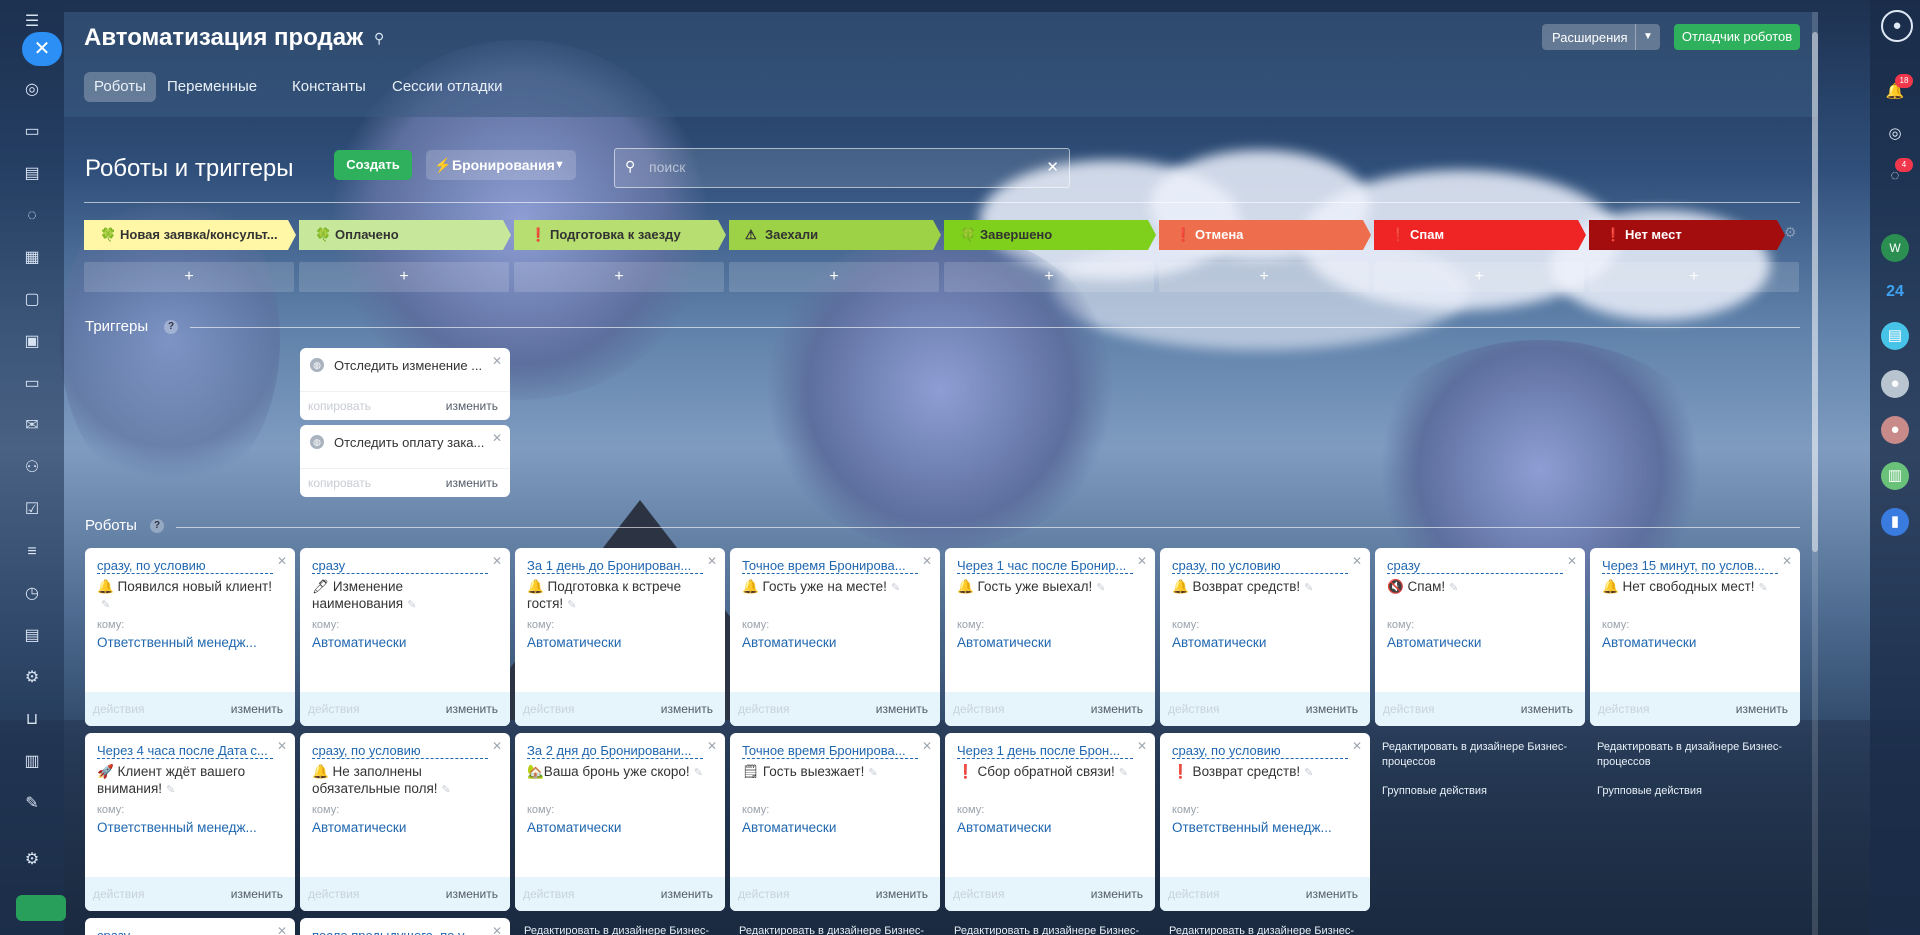 This screenshot has width=1920, height=935. I want to click on stage-5: 🍀 Завершено, so click(1050, 235).